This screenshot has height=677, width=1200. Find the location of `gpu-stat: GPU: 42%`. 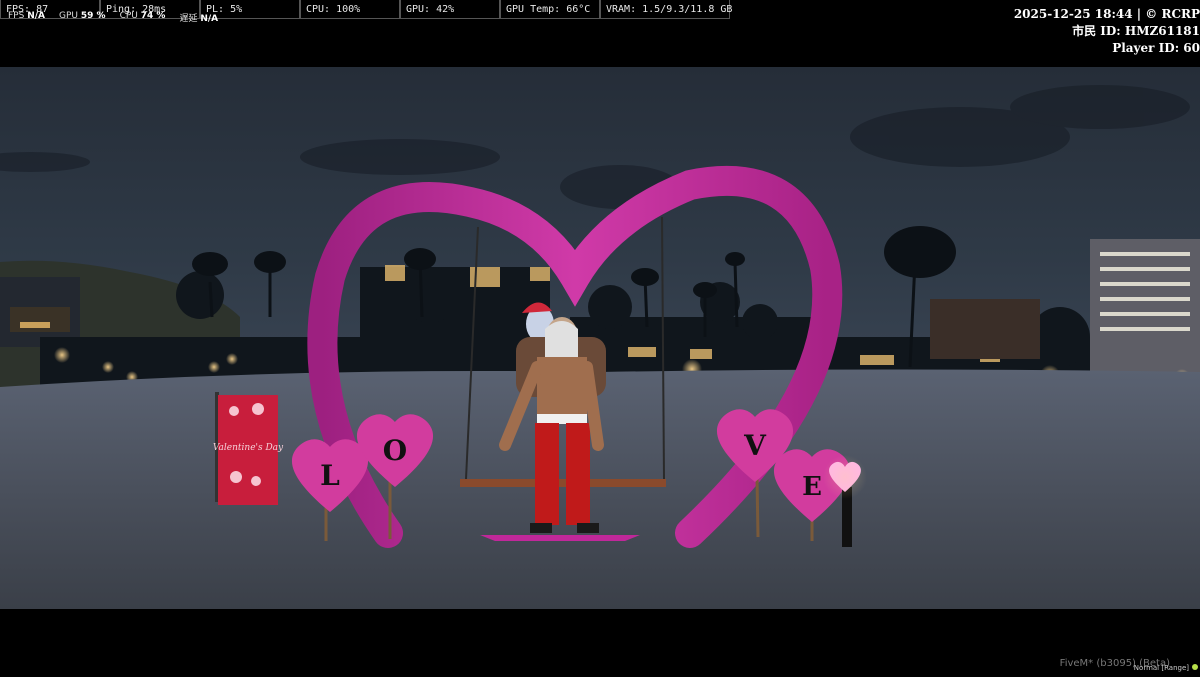

gpu-stat: GPU: 42% is located at coordinates (450, 9).